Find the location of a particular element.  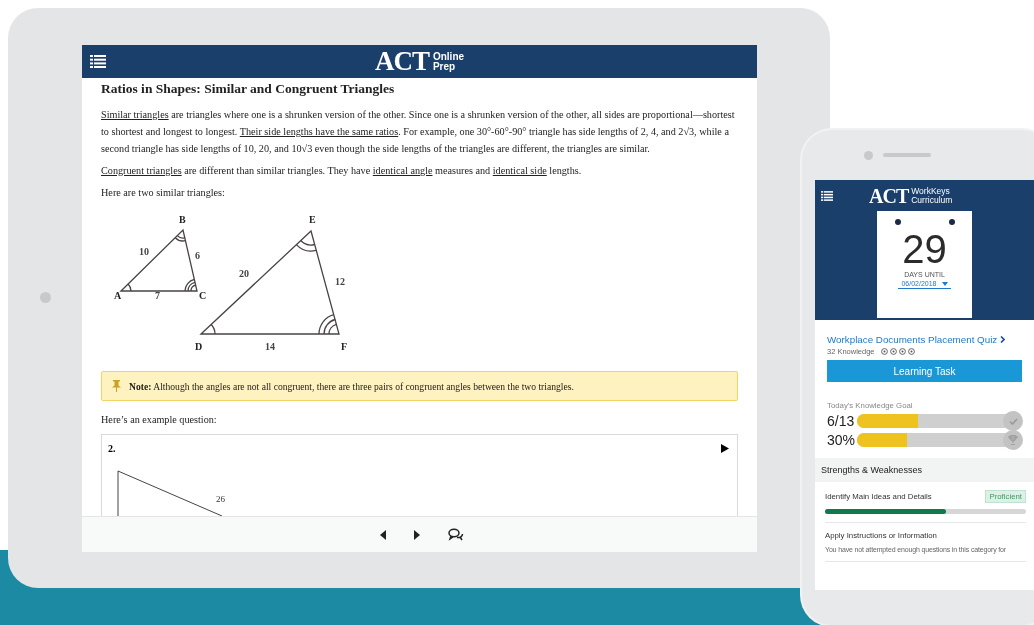

logo-subtitle: WorkKeys Curriculum is located at coordinates (932, 196).